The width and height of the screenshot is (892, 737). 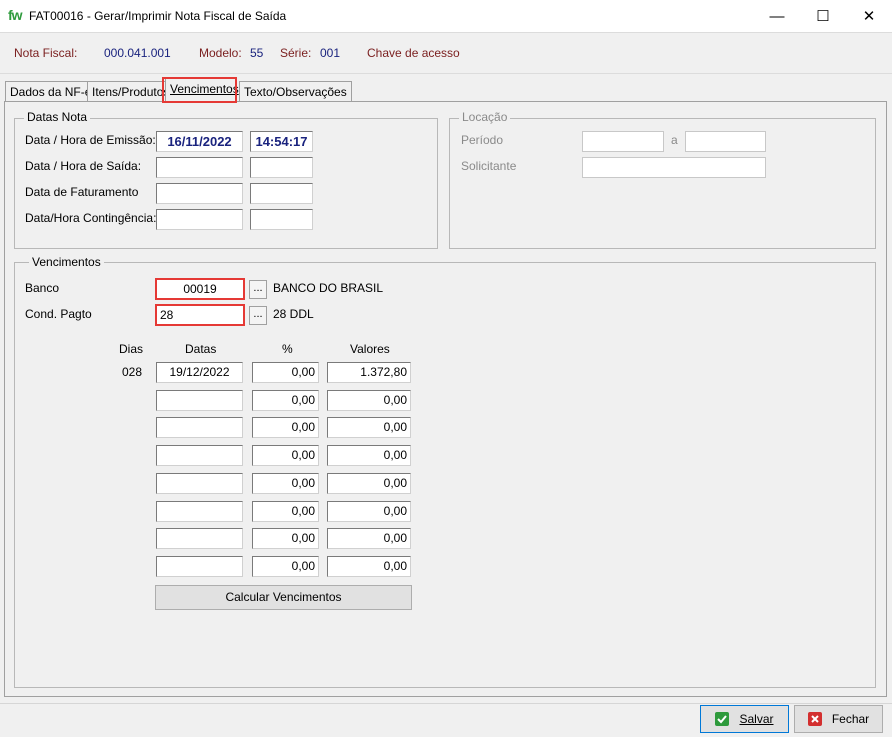 I want to click on footer-separator, so click(x=446, y=703).